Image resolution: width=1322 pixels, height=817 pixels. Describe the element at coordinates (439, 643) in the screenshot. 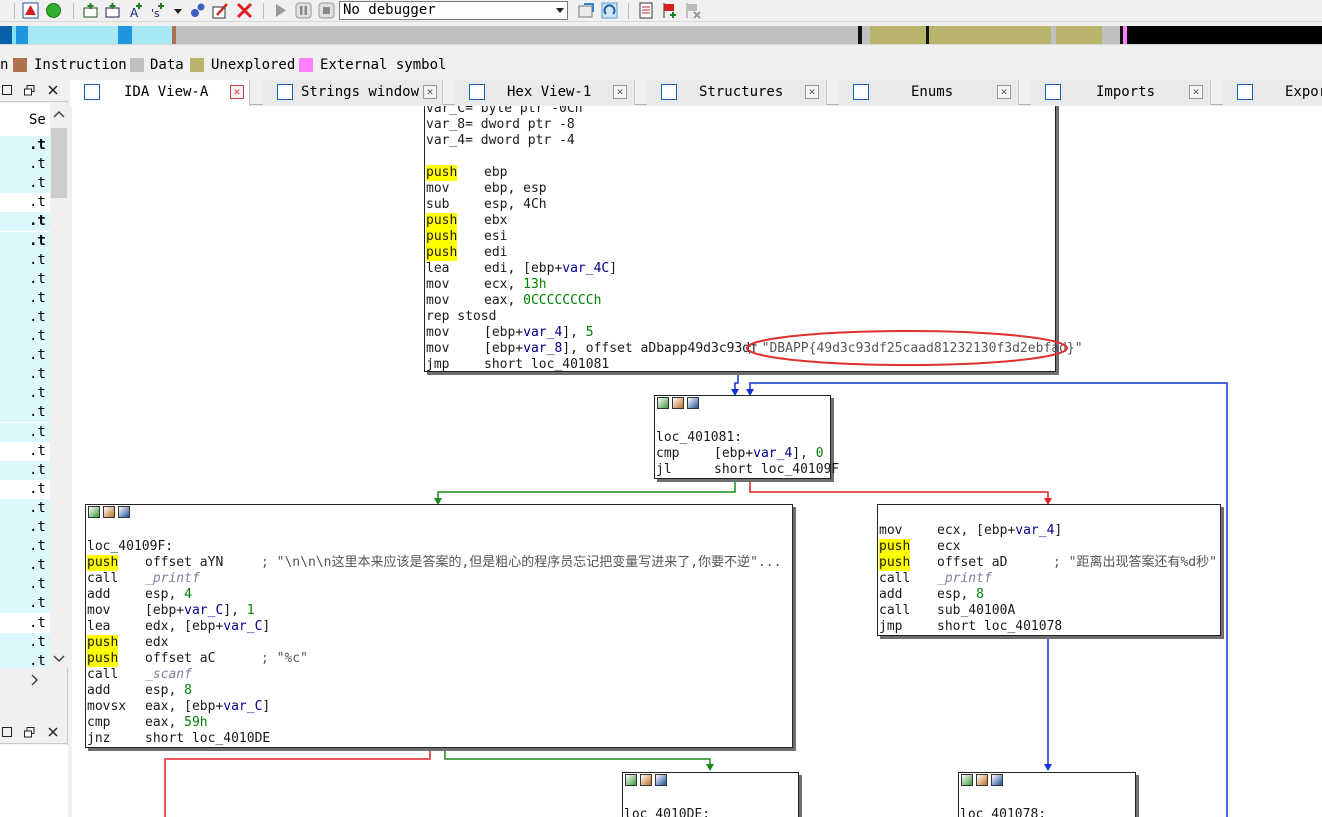

I see `asm-line: push edx` at that location.